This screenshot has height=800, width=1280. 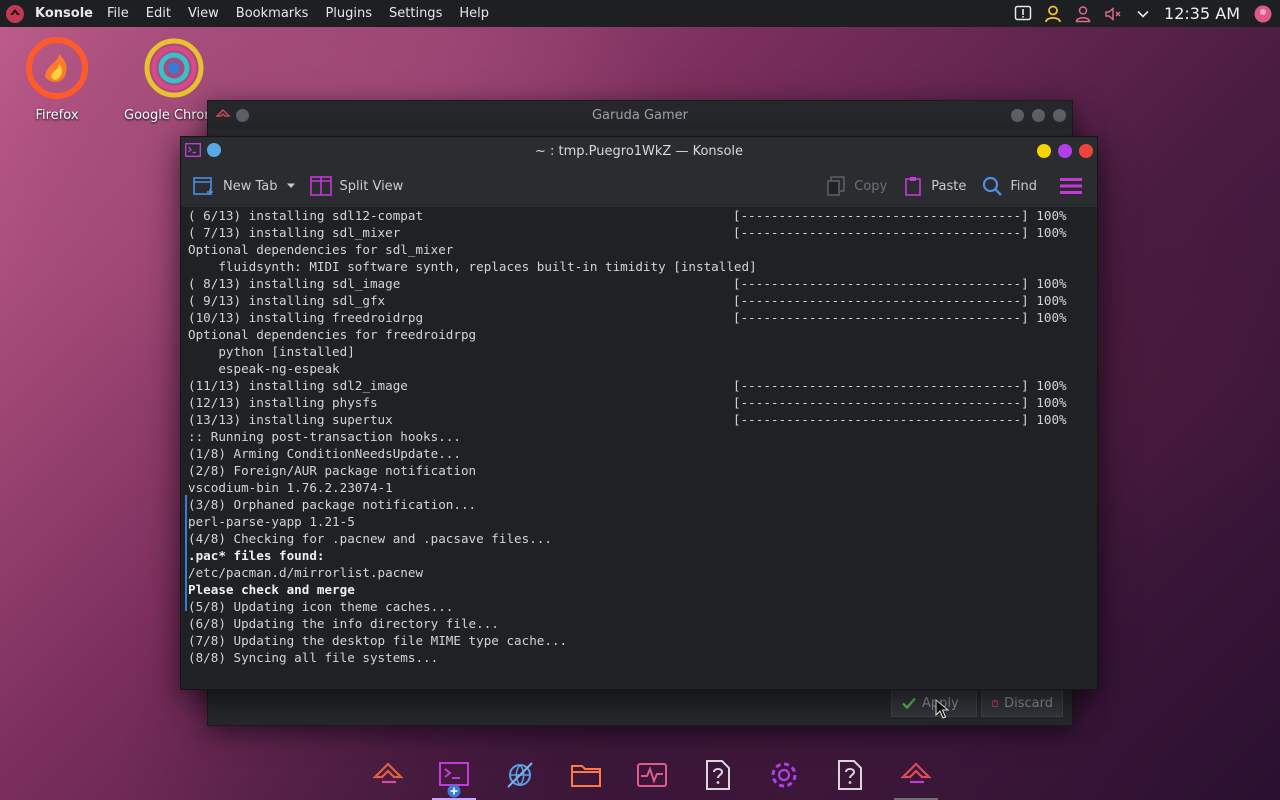 What do you see at coordinates (913, 186) in the screenshot?
I see `paste-icon` at bounding box center [913, 186].